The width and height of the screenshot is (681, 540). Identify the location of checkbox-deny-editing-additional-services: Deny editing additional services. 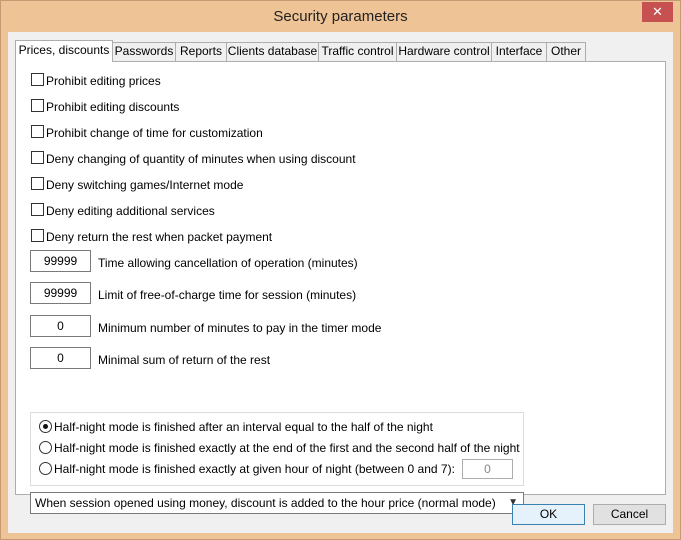
(123, 211).